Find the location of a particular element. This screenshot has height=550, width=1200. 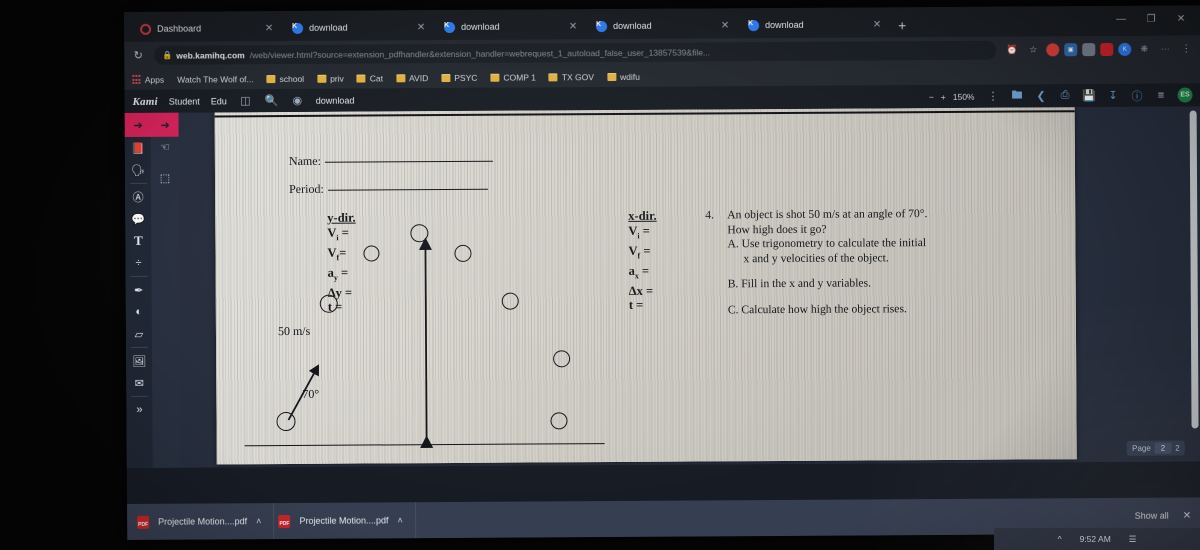

highlight-tool: ✒ is located at coordinates (139, 290).